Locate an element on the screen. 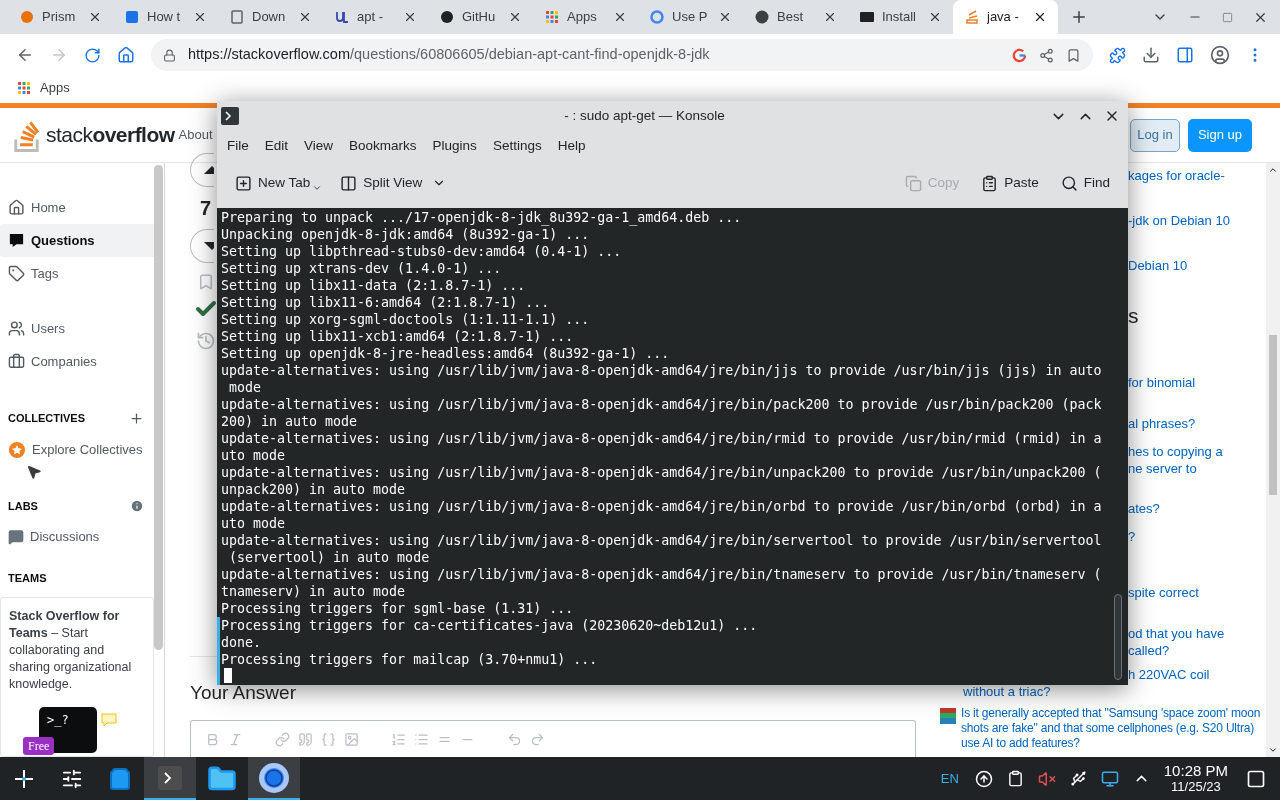 This screenshot has width=1280, height=800. terminal-line: update-alternatives: using /usr/lib/jvm/java-8-openjdk-amd64/jre/bin/pack200 to provide /usr/bin/pack200 (pack is located at coordinates (661, 404).